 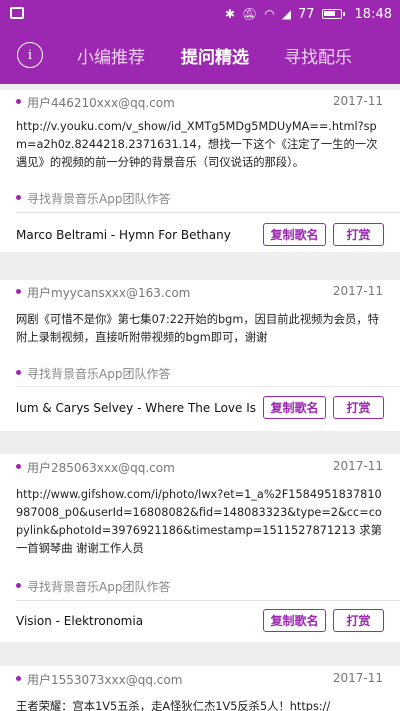 What do you see at coordinates (230, 14) in the screenshot?
I see `bluetooth-icon: ✱` at bounding box center [230, 14].